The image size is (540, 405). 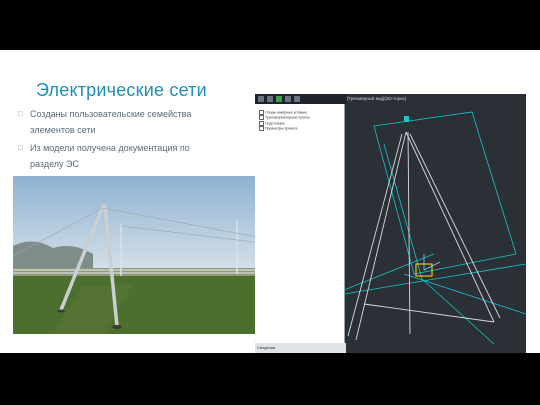 I want to click on pole-top-marker, so click(x=406, y=119).